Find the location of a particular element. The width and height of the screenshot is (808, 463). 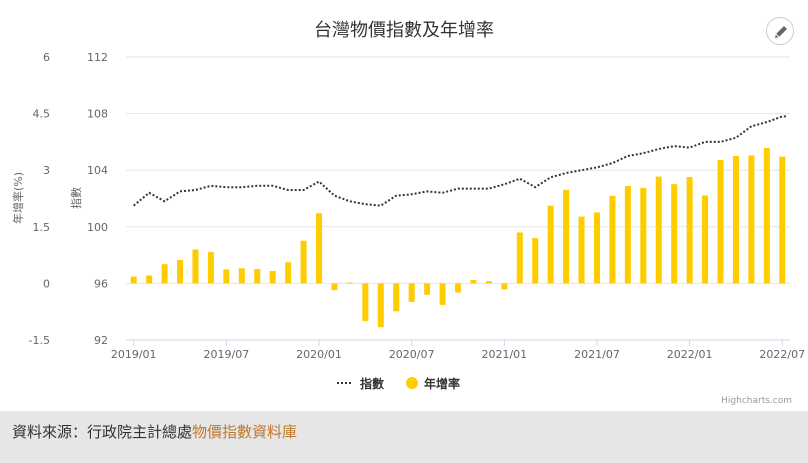

x-tick-label: 2020/07 is located at coordinates (412, 354).